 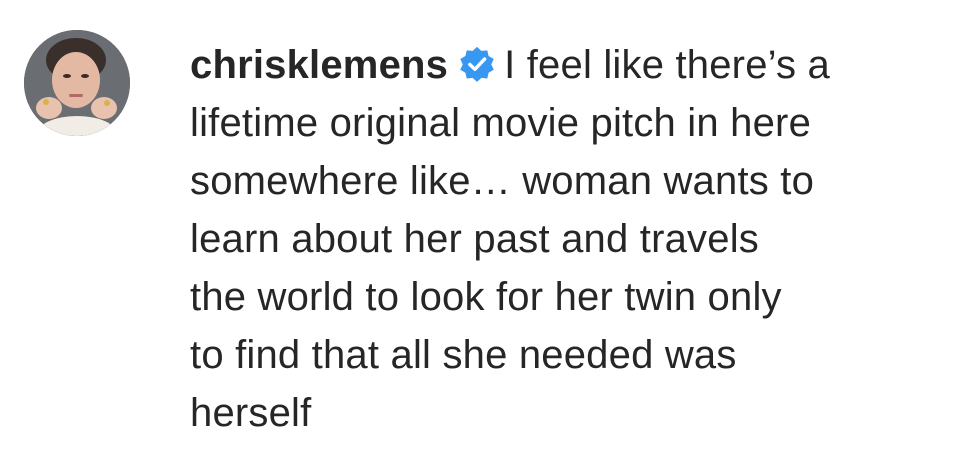 I want to click on avatar, so click(x=77, y=83).